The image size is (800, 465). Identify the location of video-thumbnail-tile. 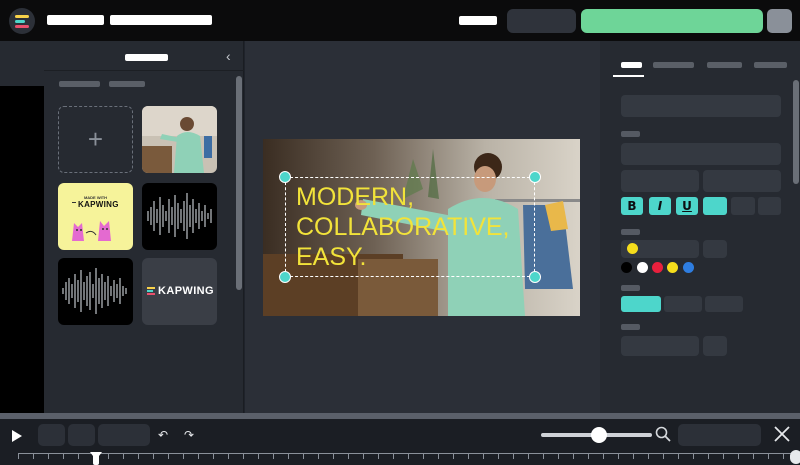
(179, 139).